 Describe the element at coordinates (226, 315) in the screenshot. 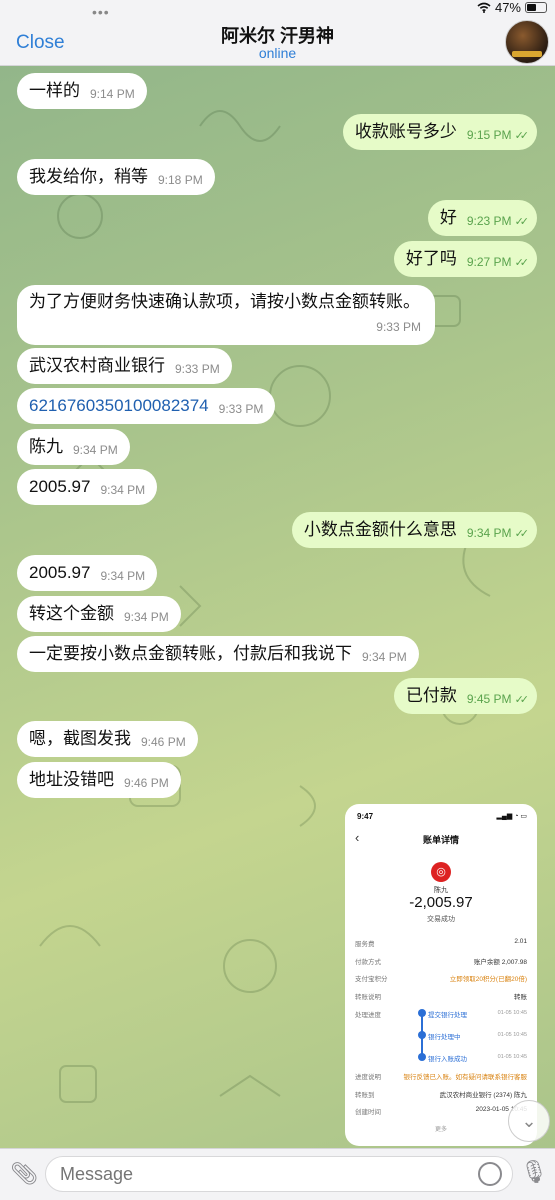

I see `message-incoming: 为了方便财务快速确认款项，请按小数点金额转账。 9:33 PM` at that location.